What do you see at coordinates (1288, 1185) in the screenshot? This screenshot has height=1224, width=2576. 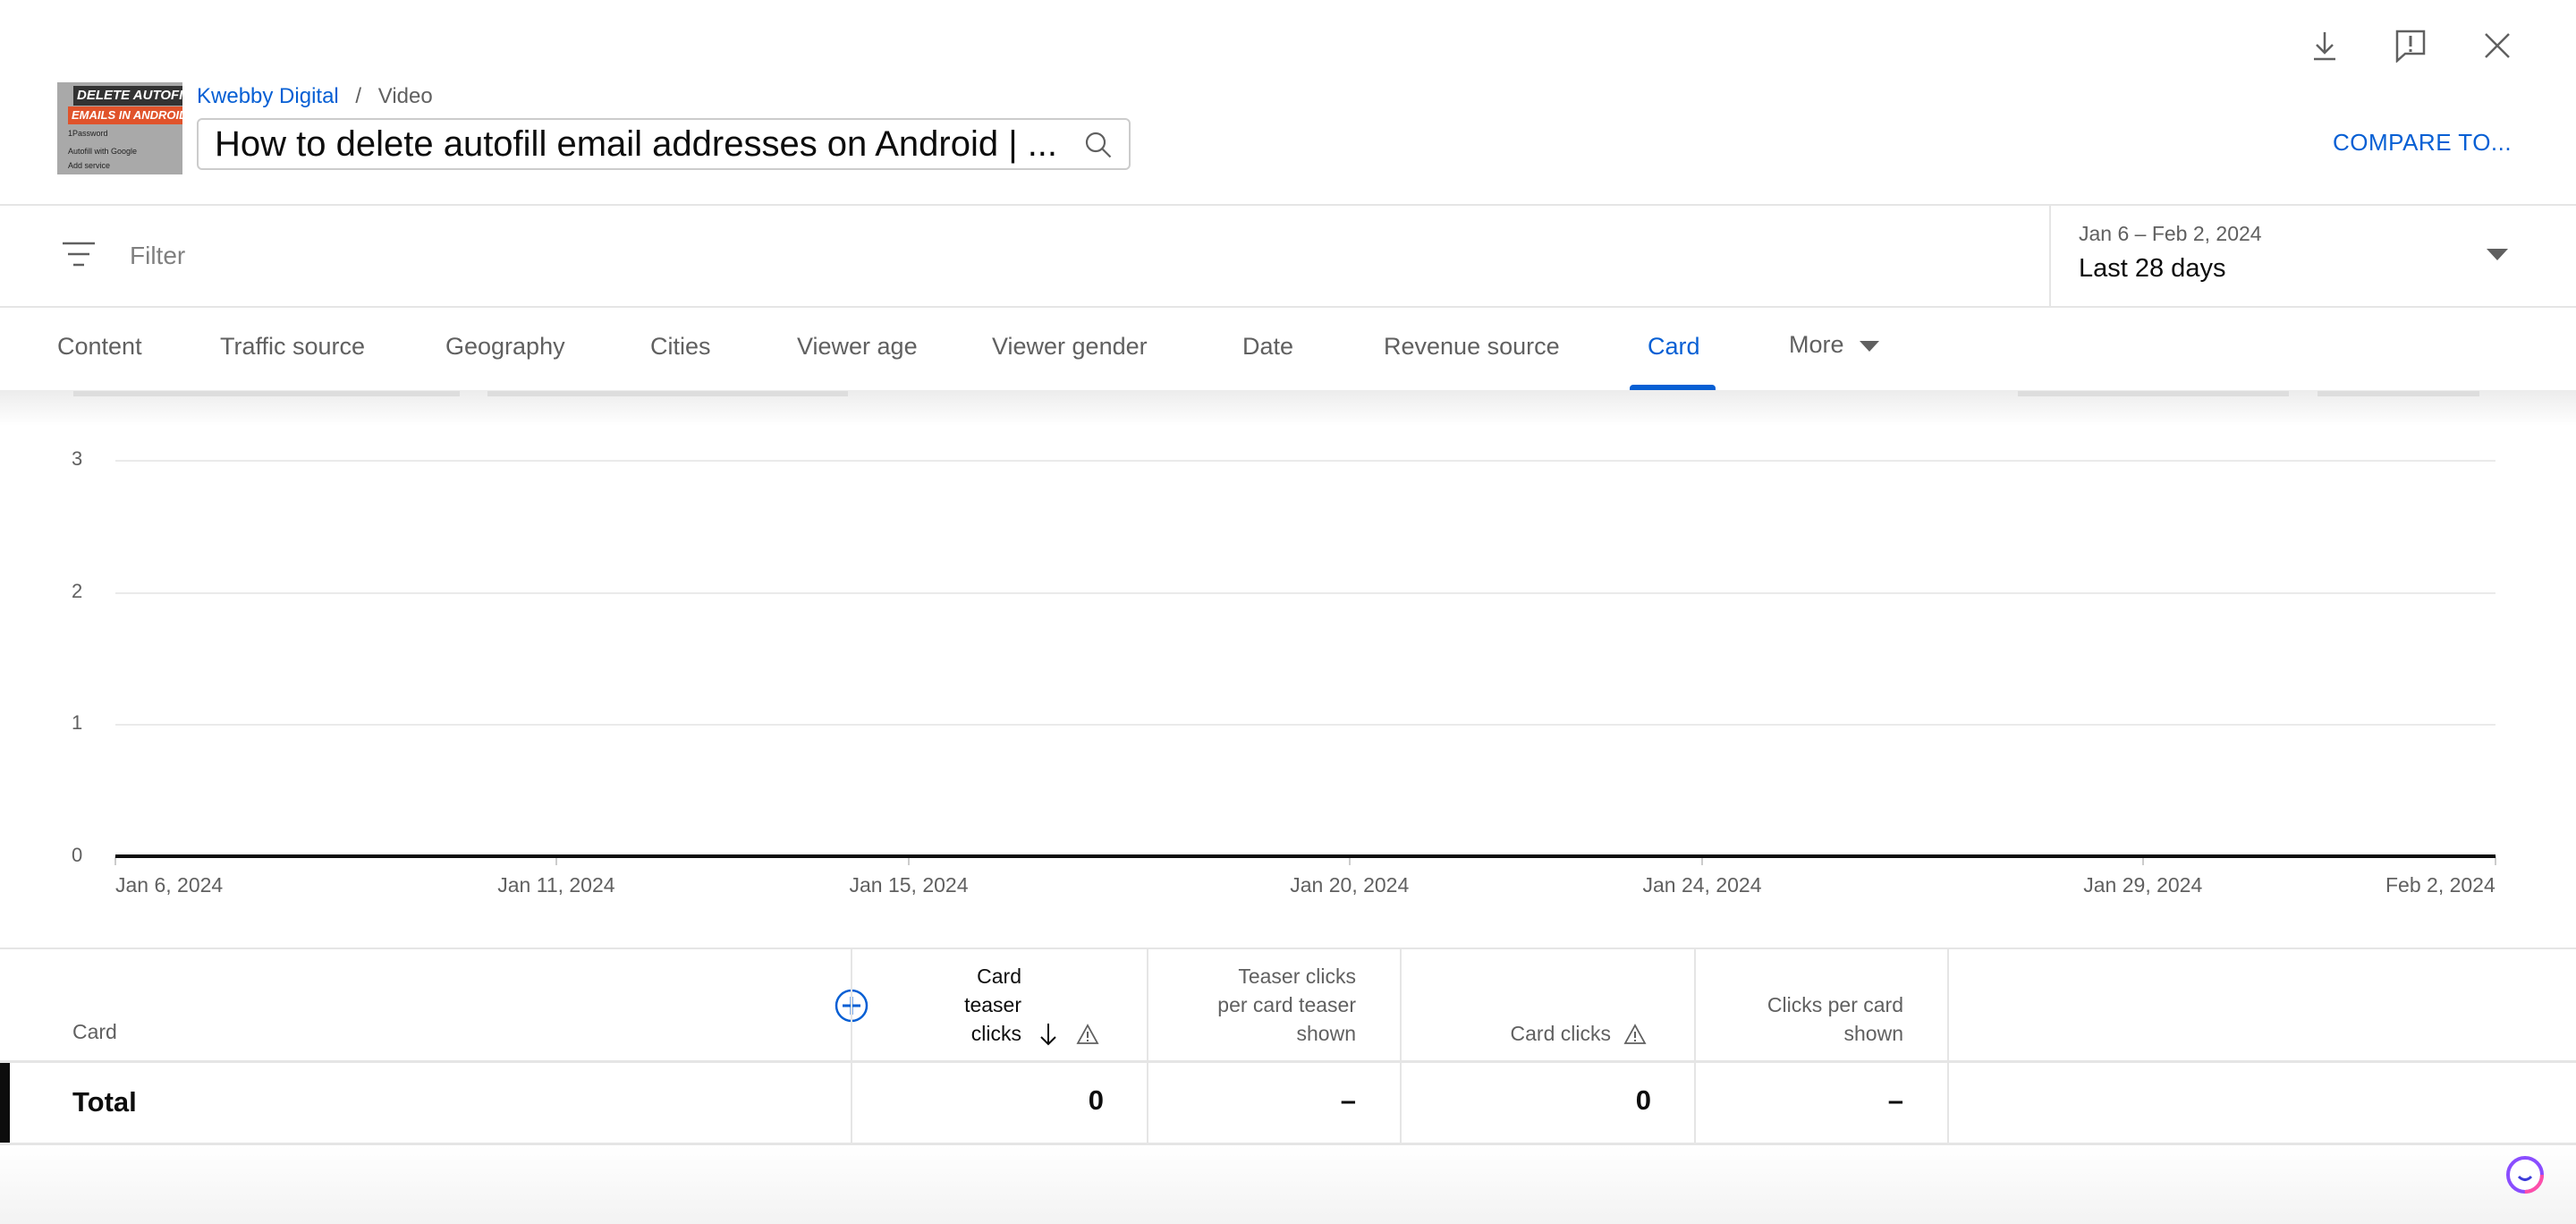 I see `footer-shade` at bounding box center [1288, 1185].